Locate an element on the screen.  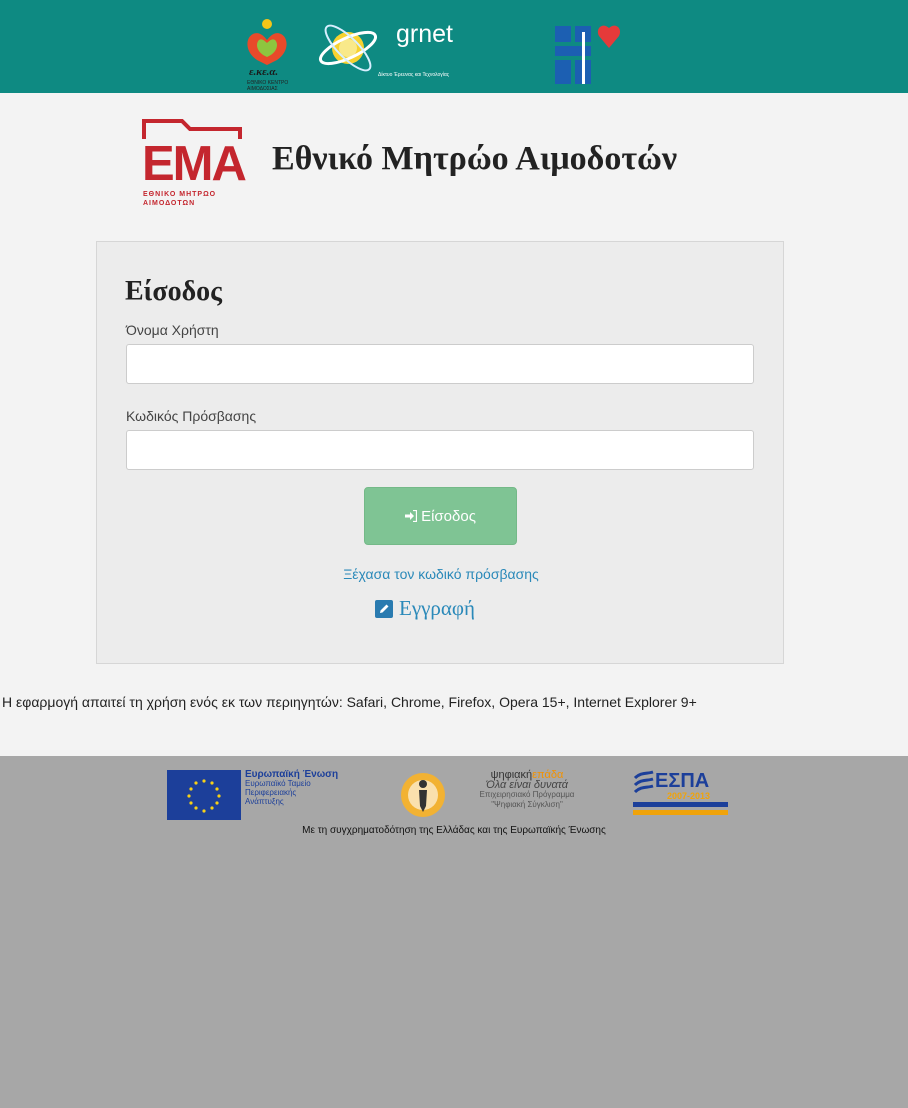
ministry-health-logo is located at coordinates (591, 54).